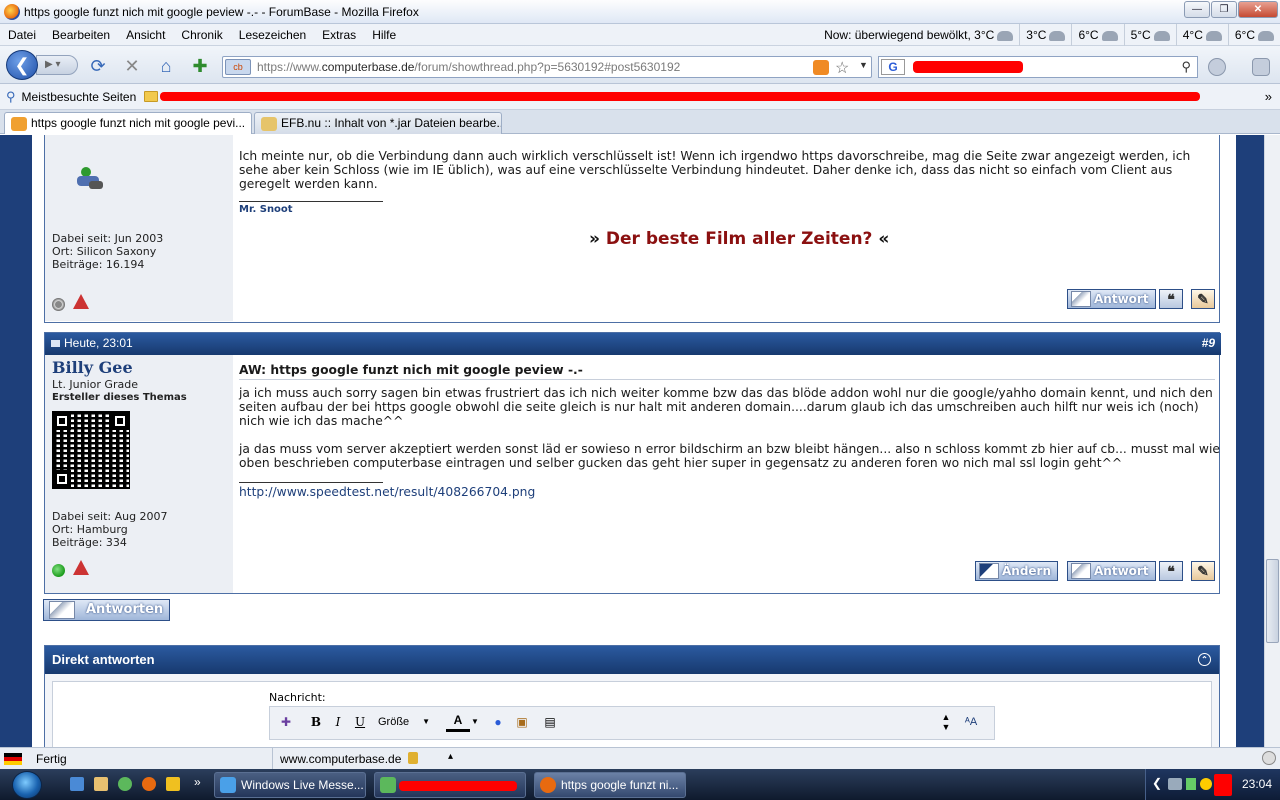 This screenshot has height=800, width=1280. Describe the element at coordinates (1175, 784) in the screenshot. I see `network-icon` at that location.